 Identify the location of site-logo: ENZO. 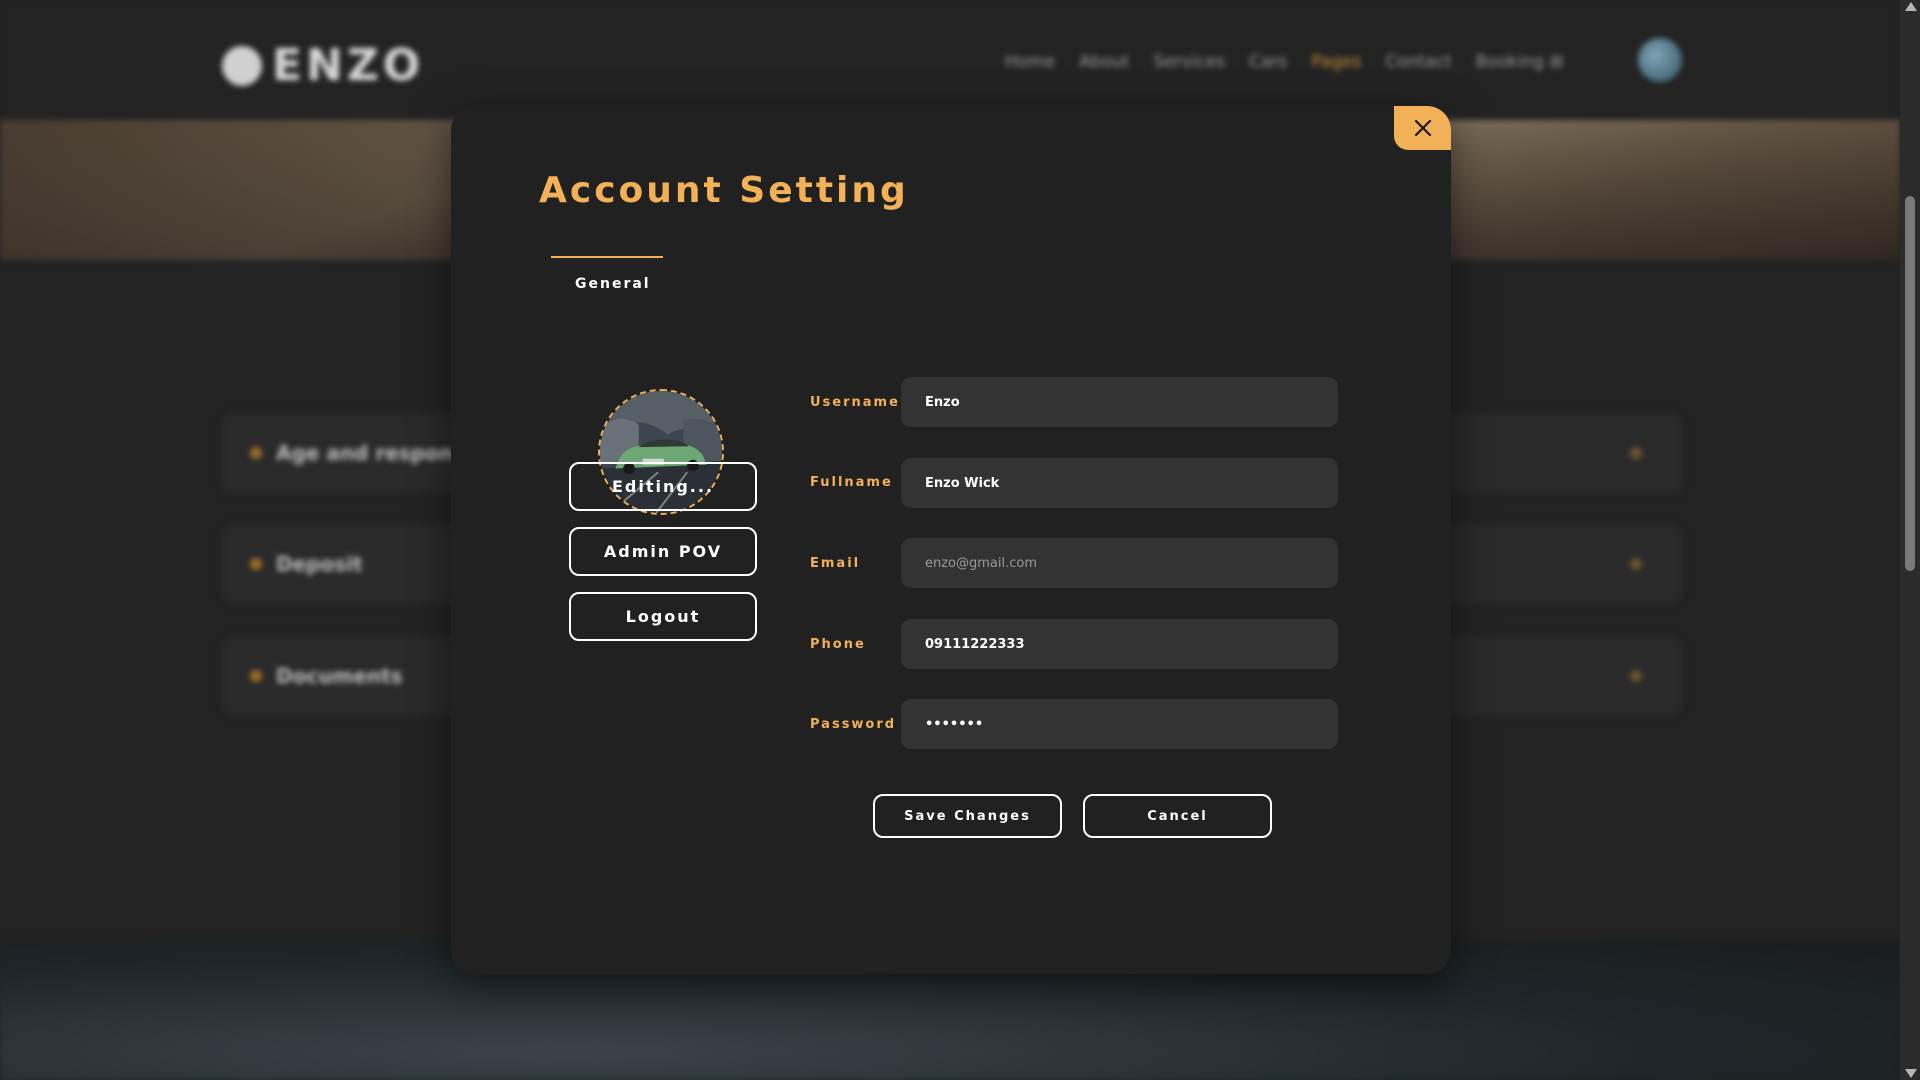
(323, 65).